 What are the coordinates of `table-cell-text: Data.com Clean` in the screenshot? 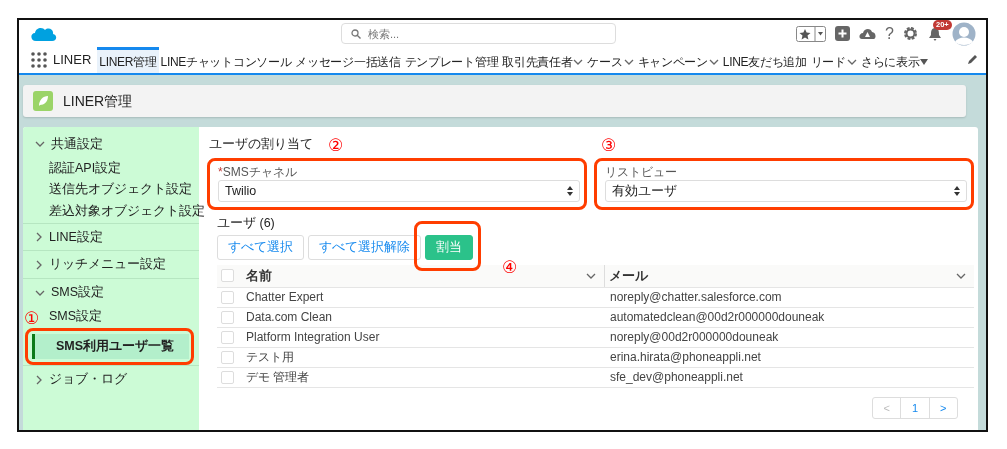 It's located at (289, 318).